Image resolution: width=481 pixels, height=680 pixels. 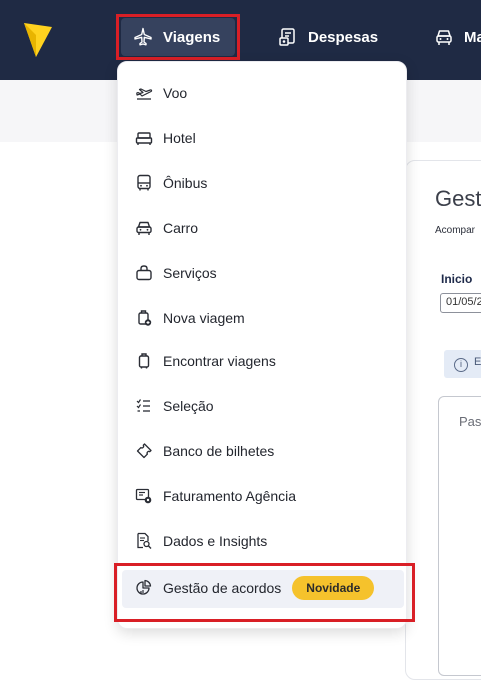 What do you see at coordinates (190, 273) in the screenshot?
I see `menu-item-label: Serviços` at bounding box center [190, 273].